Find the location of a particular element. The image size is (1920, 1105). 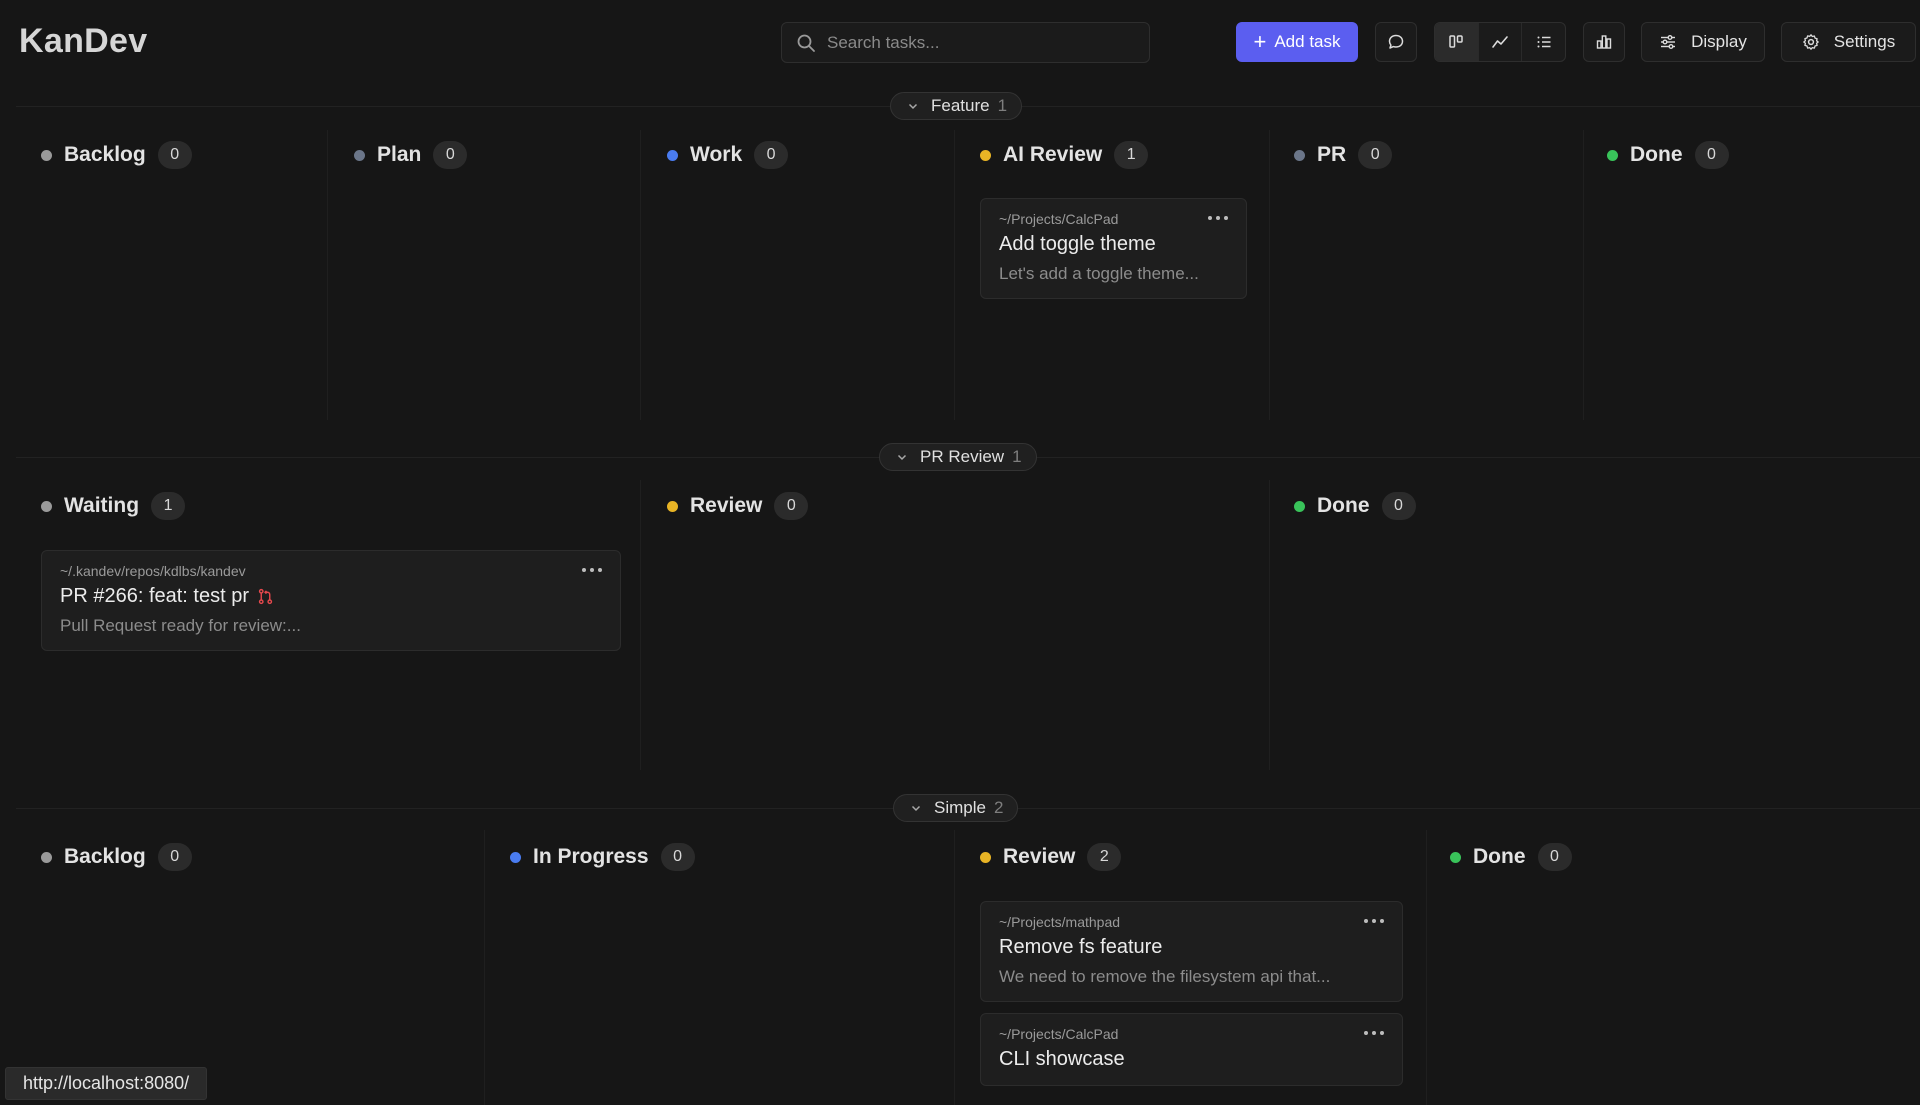

group-name: Simple is located at coordinates (960, 807).